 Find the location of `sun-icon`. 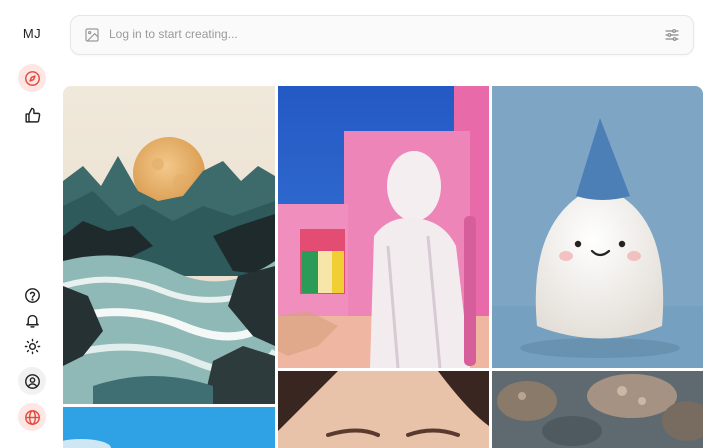

sun-icon is located at coordinates (32, 346).